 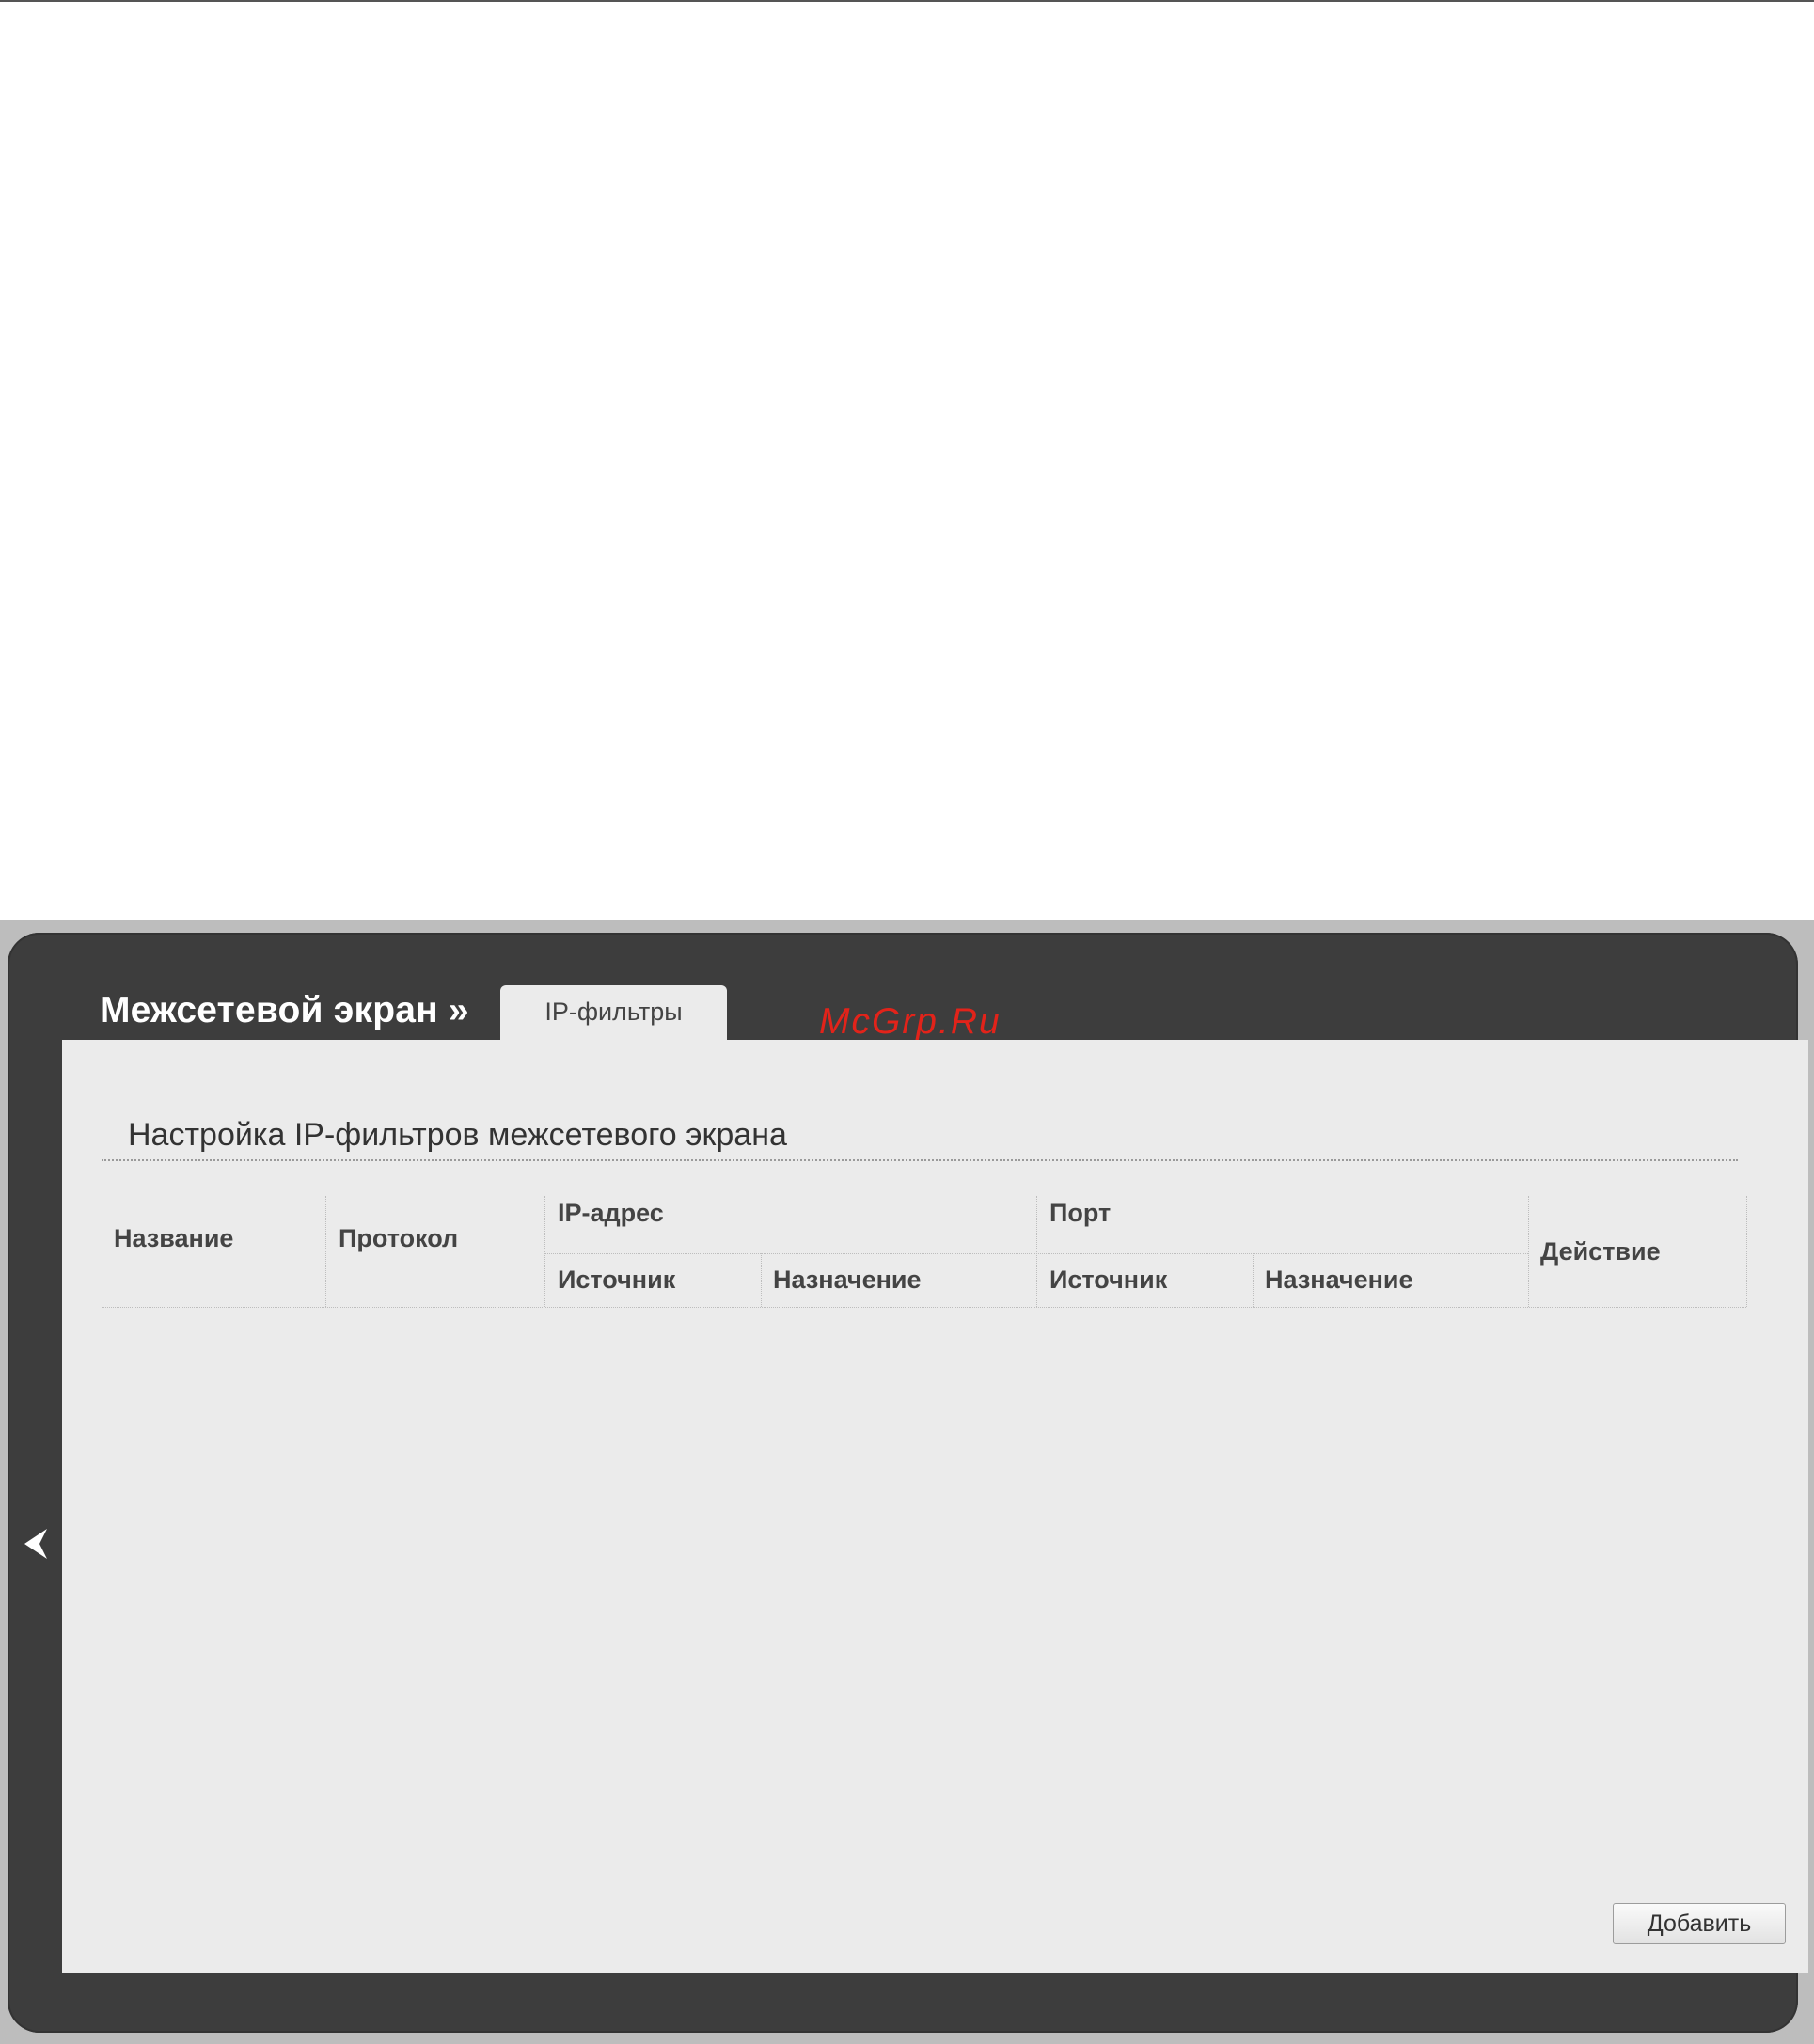 What do you see at coordinates (611, 1213) in the screenshot?
I see `header-ip-address: IP-адрес` at bounding box center [611, 1213].